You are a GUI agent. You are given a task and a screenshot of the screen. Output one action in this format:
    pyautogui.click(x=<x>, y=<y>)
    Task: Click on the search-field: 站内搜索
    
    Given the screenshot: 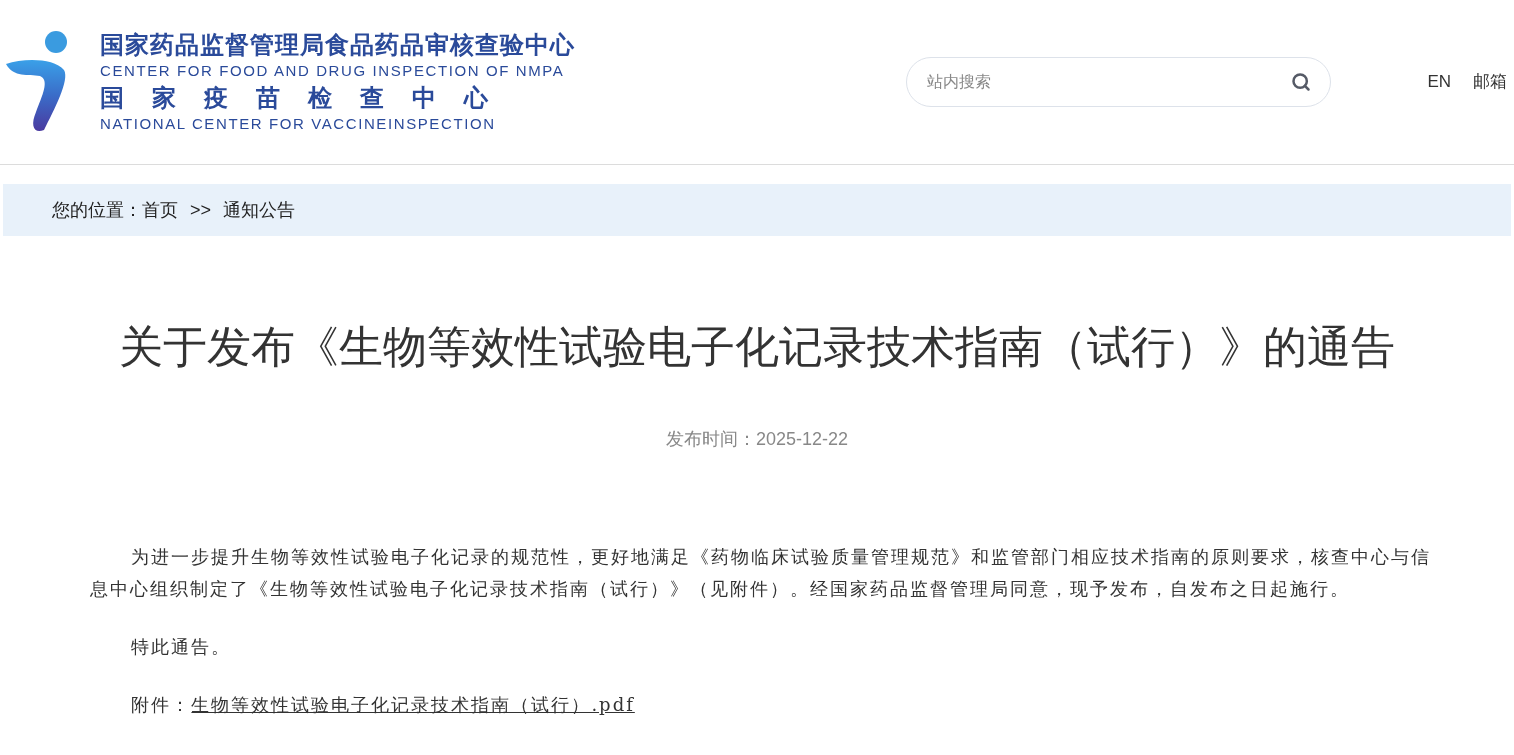 What is the action you would take?
    pyautogui.click(x=1119, y=82)
    